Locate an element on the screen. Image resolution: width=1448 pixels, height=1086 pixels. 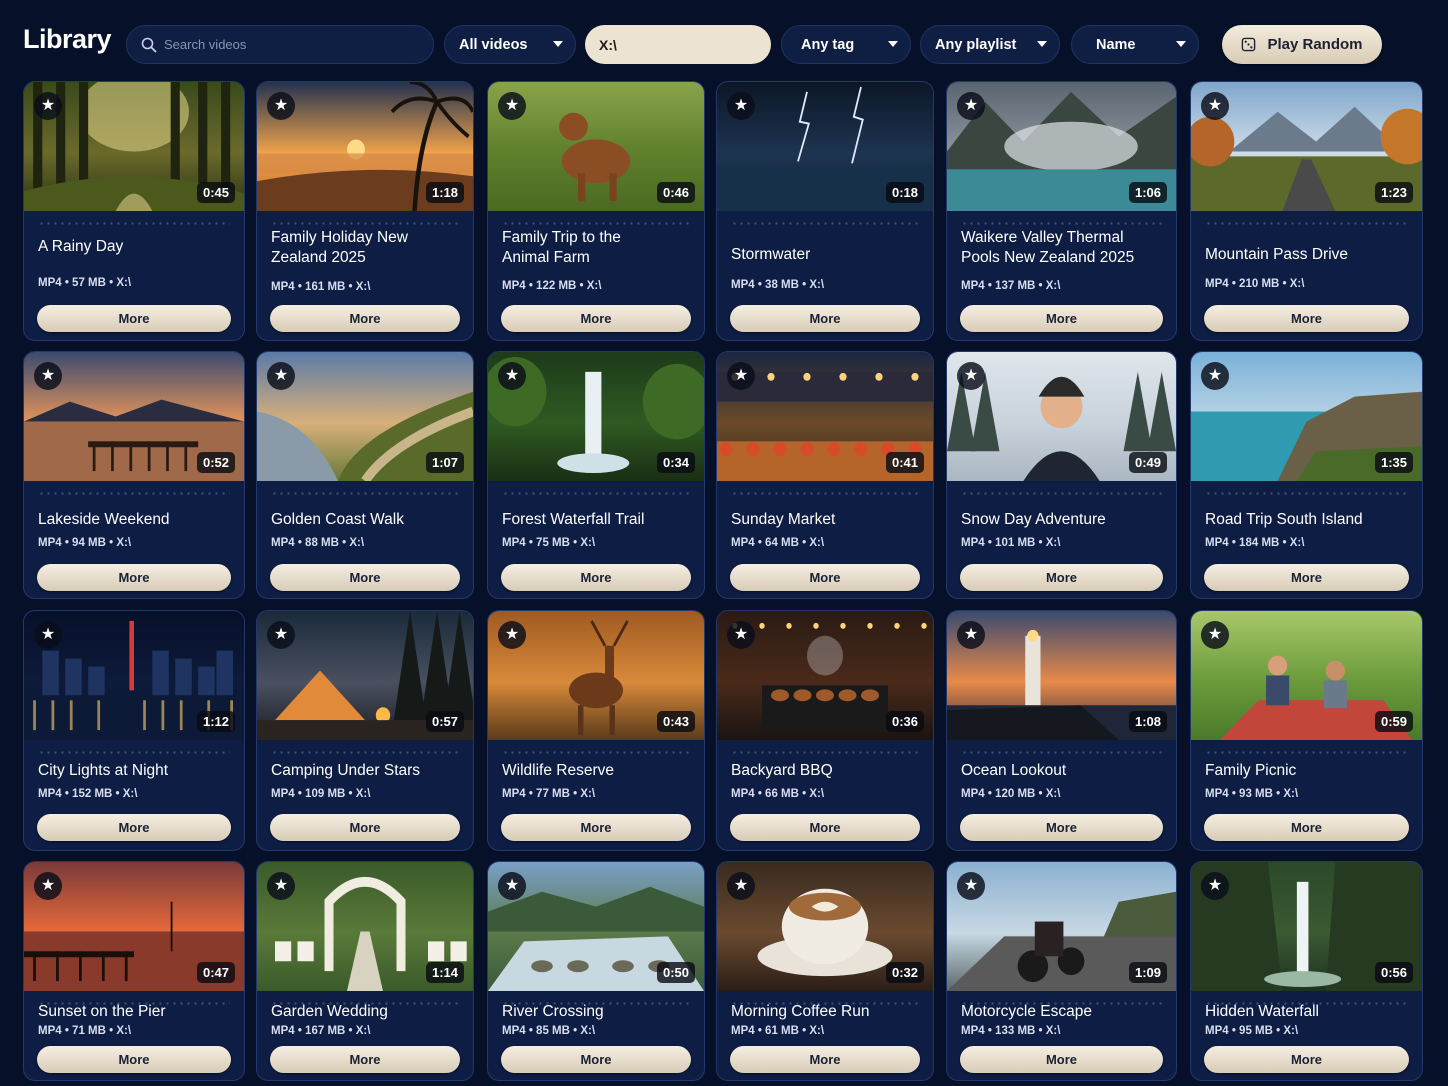
video-thumbnail: ★ 0:50 is located at coordinates (596, 926).